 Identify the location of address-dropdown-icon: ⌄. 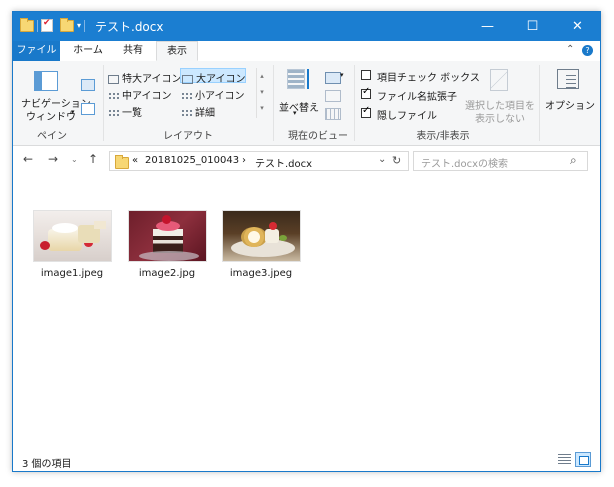
(382, 159).